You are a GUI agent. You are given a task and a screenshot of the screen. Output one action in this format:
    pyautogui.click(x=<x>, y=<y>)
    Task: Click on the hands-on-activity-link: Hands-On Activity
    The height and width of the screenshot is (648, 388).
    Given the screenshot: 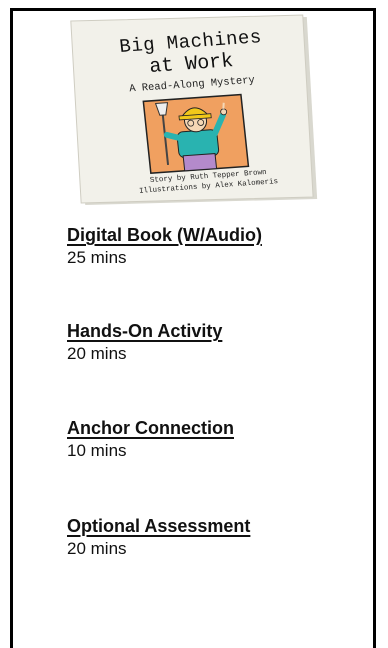 What is the action you would take?
    pyautogui.click(x=144, y=331)
    